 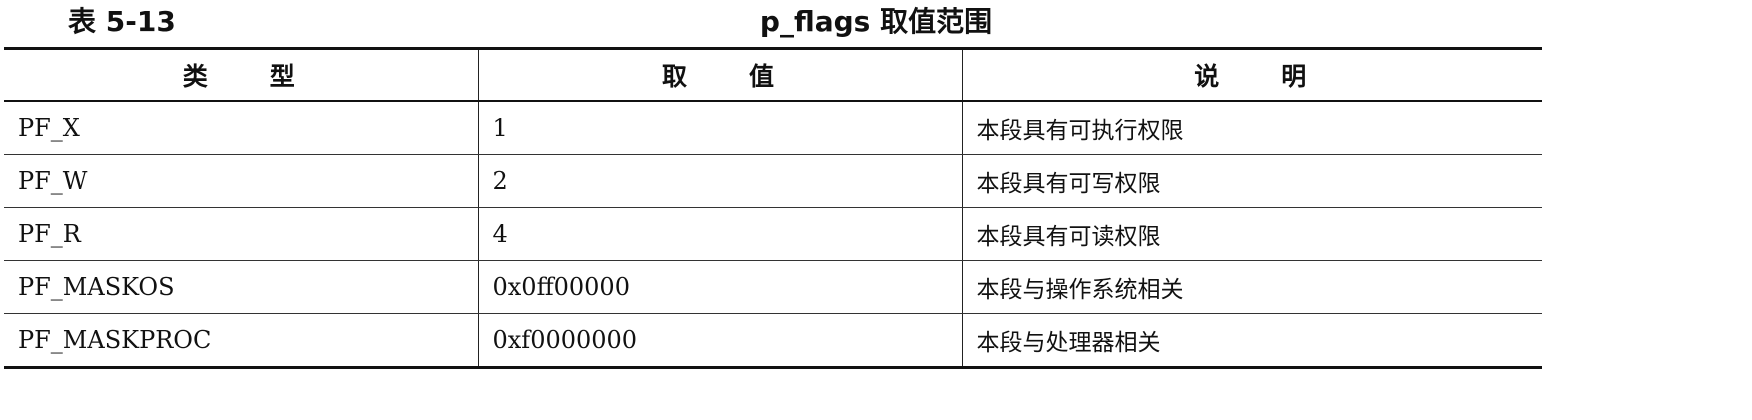 I want to click on table-title: p_flags 取值范围, so click(x=876, y=21).